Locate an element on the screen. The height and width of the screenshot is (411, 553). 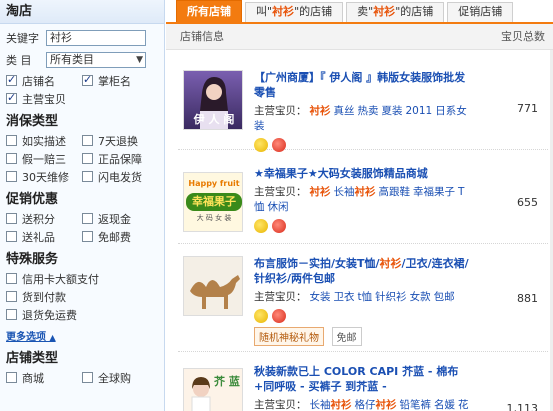
main-item-tag: 休闲 is located at coordinates (278, 207).